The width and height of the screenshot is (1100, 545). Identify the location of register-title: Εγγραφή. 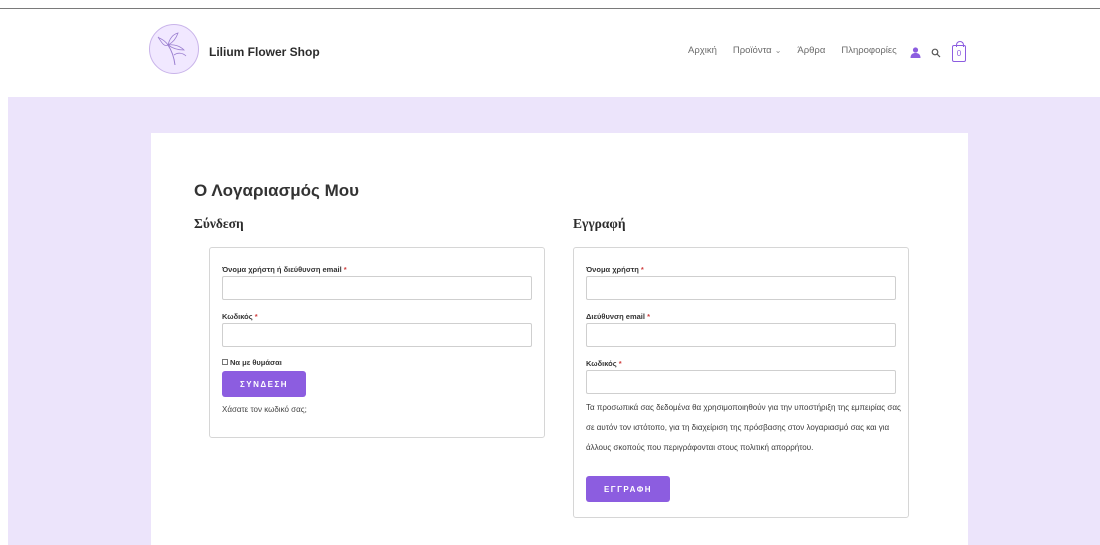
(599, 223).